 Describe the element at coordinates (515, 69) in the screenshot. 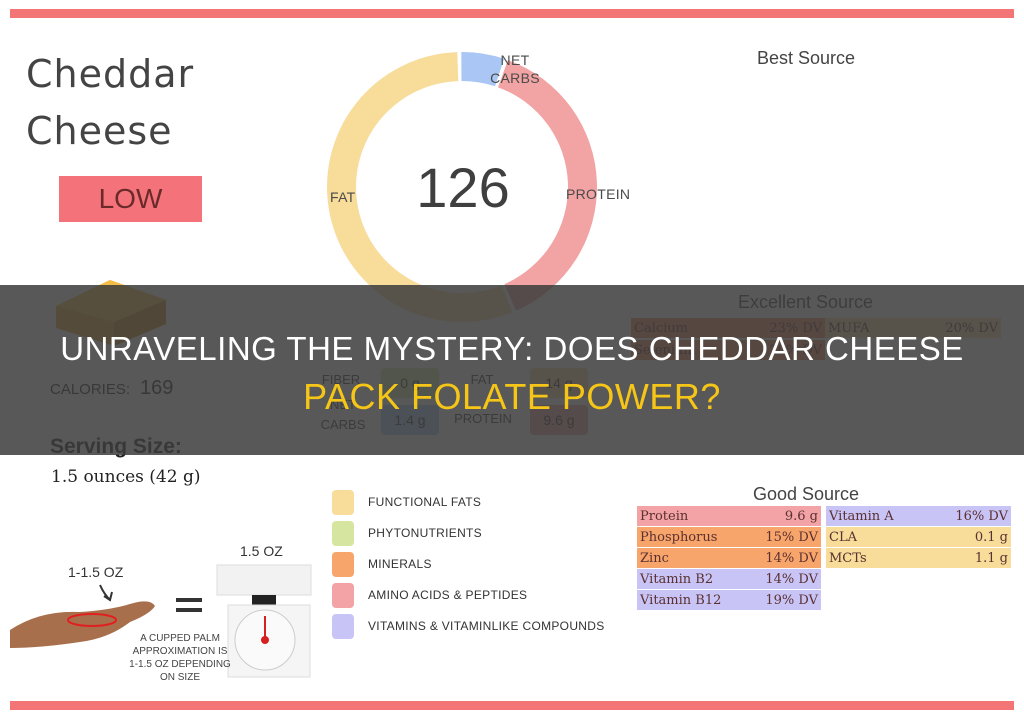

I see `donut-label-net-carbs: NET CARBS` at that location.